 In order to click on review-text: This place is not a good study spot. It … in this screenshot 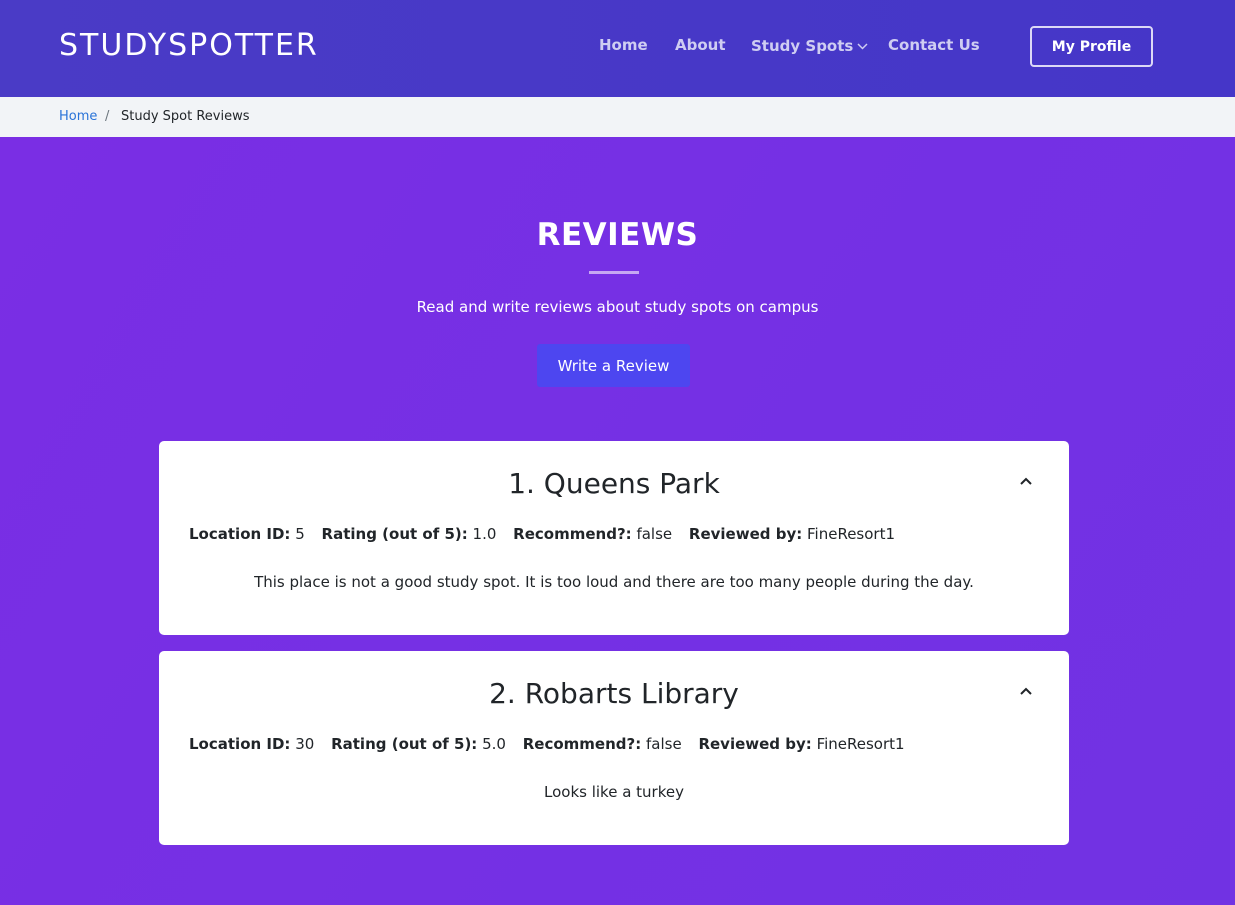, I will do `click(614, 582)`.